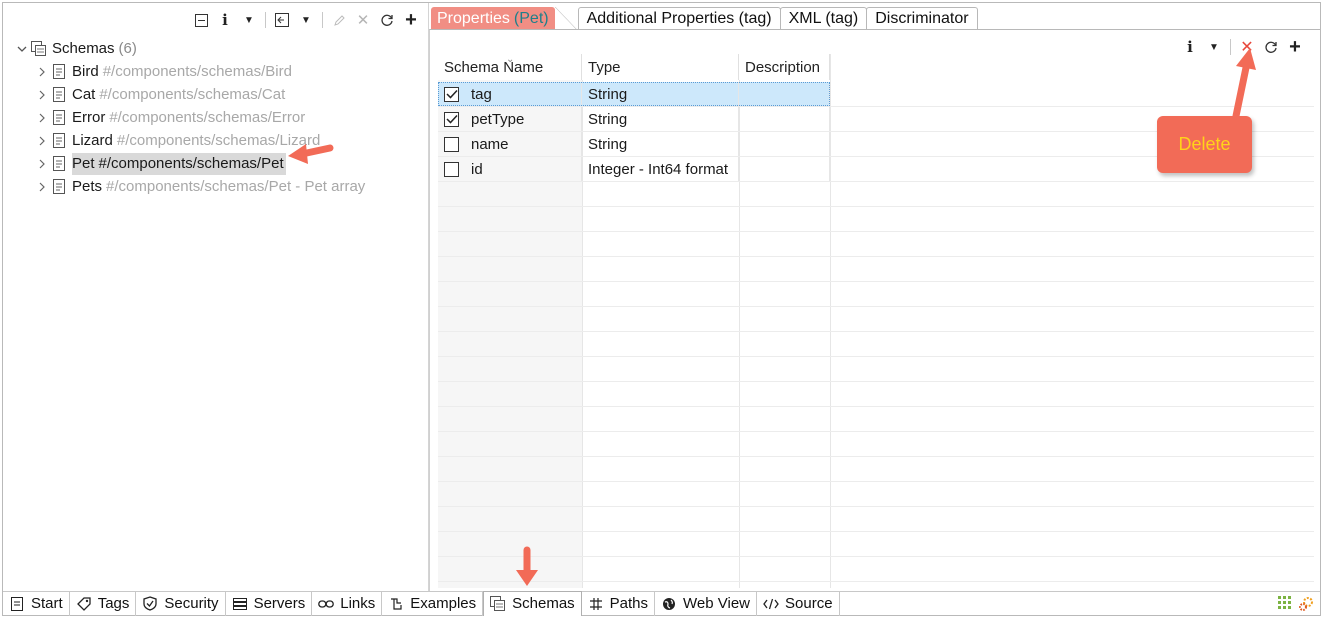 Image resolution: width=1323 pixels, height=618 pixels. Describe the element at coordinates (89, 117) in the screenshot. I see `tree-item-label: Error` at that location.